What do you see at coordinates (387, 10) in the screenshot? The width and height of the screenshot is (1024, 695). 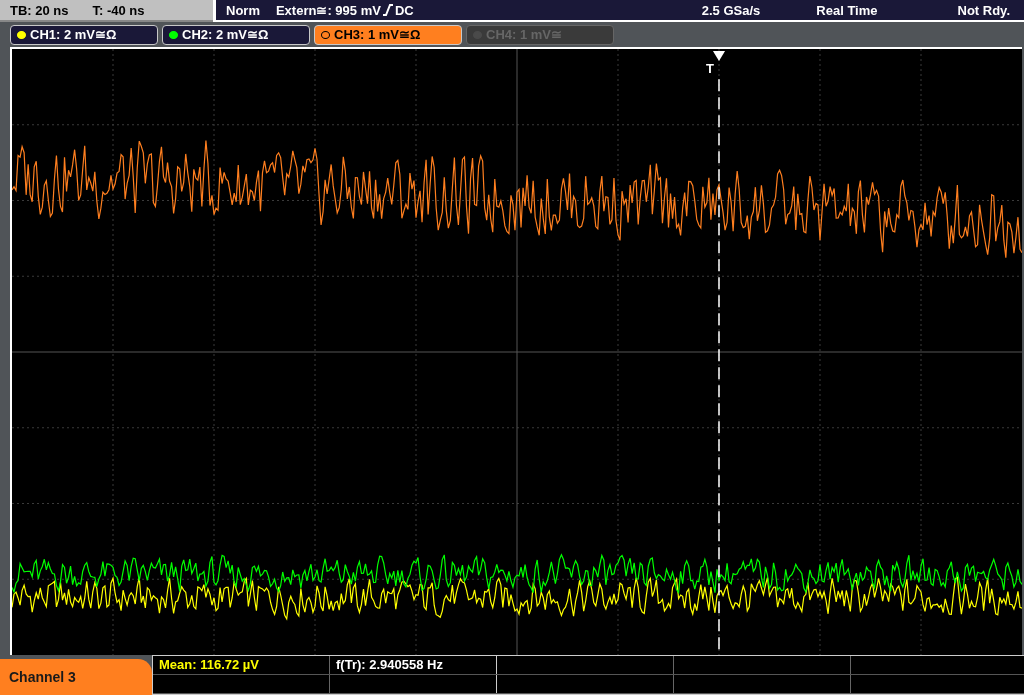 I see `rising-edge-icon` at bounding box center [387, 10].